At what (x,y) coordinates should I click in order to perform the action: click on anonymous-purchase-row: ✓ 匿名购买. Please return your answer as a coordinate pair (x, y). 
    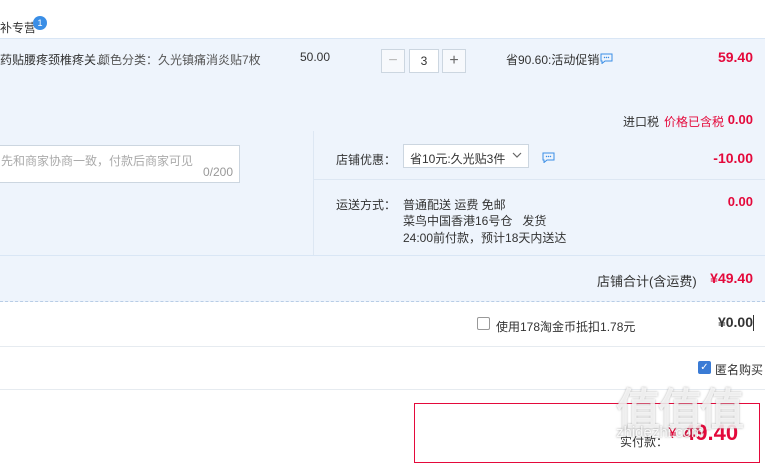
    Looking at the image, I should click on (382, 368).